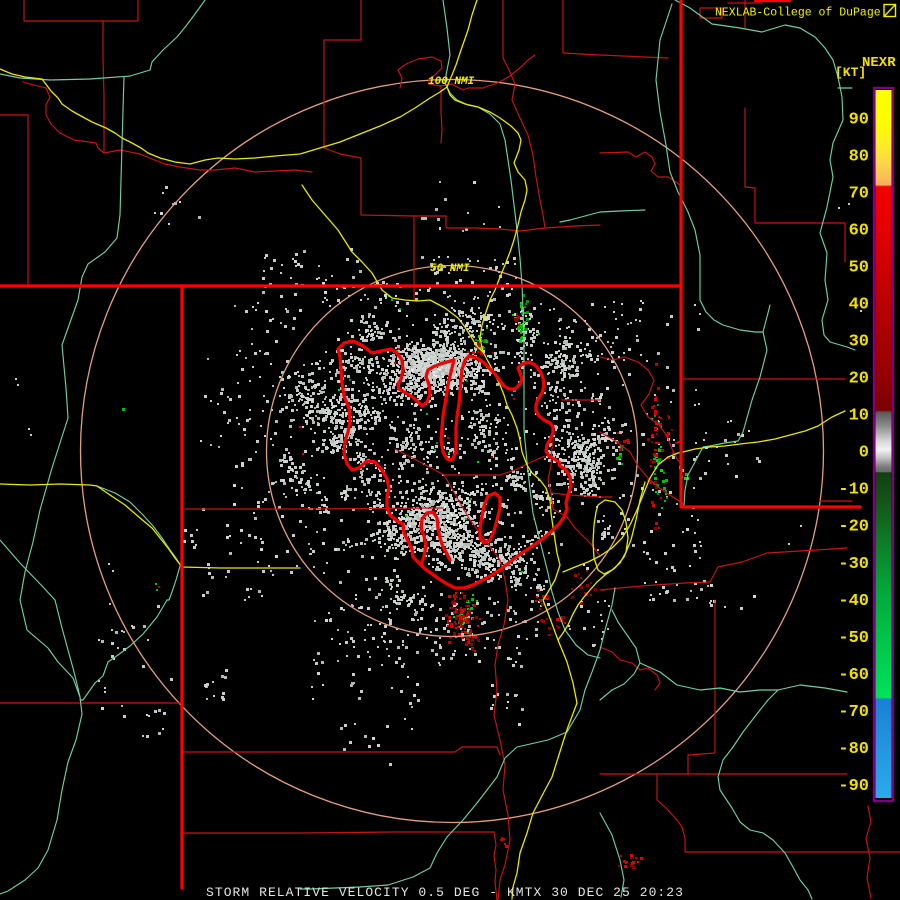 The width and height of the screenshot is (900, 900). What do you see at coordinates (853, 786) in the screenshot?
I see `svg-text: -90` at bounding box center [853, 786].